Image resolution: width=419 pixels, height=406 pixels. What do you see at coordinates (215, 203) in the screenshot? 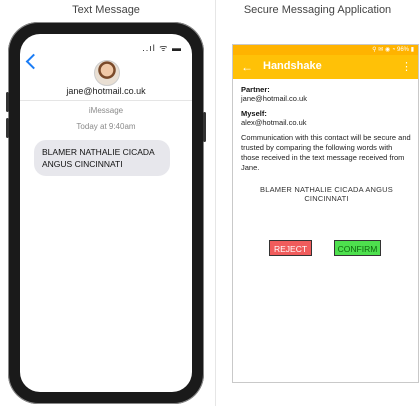
I see `panel-divider` at bounding box center [215, 203].